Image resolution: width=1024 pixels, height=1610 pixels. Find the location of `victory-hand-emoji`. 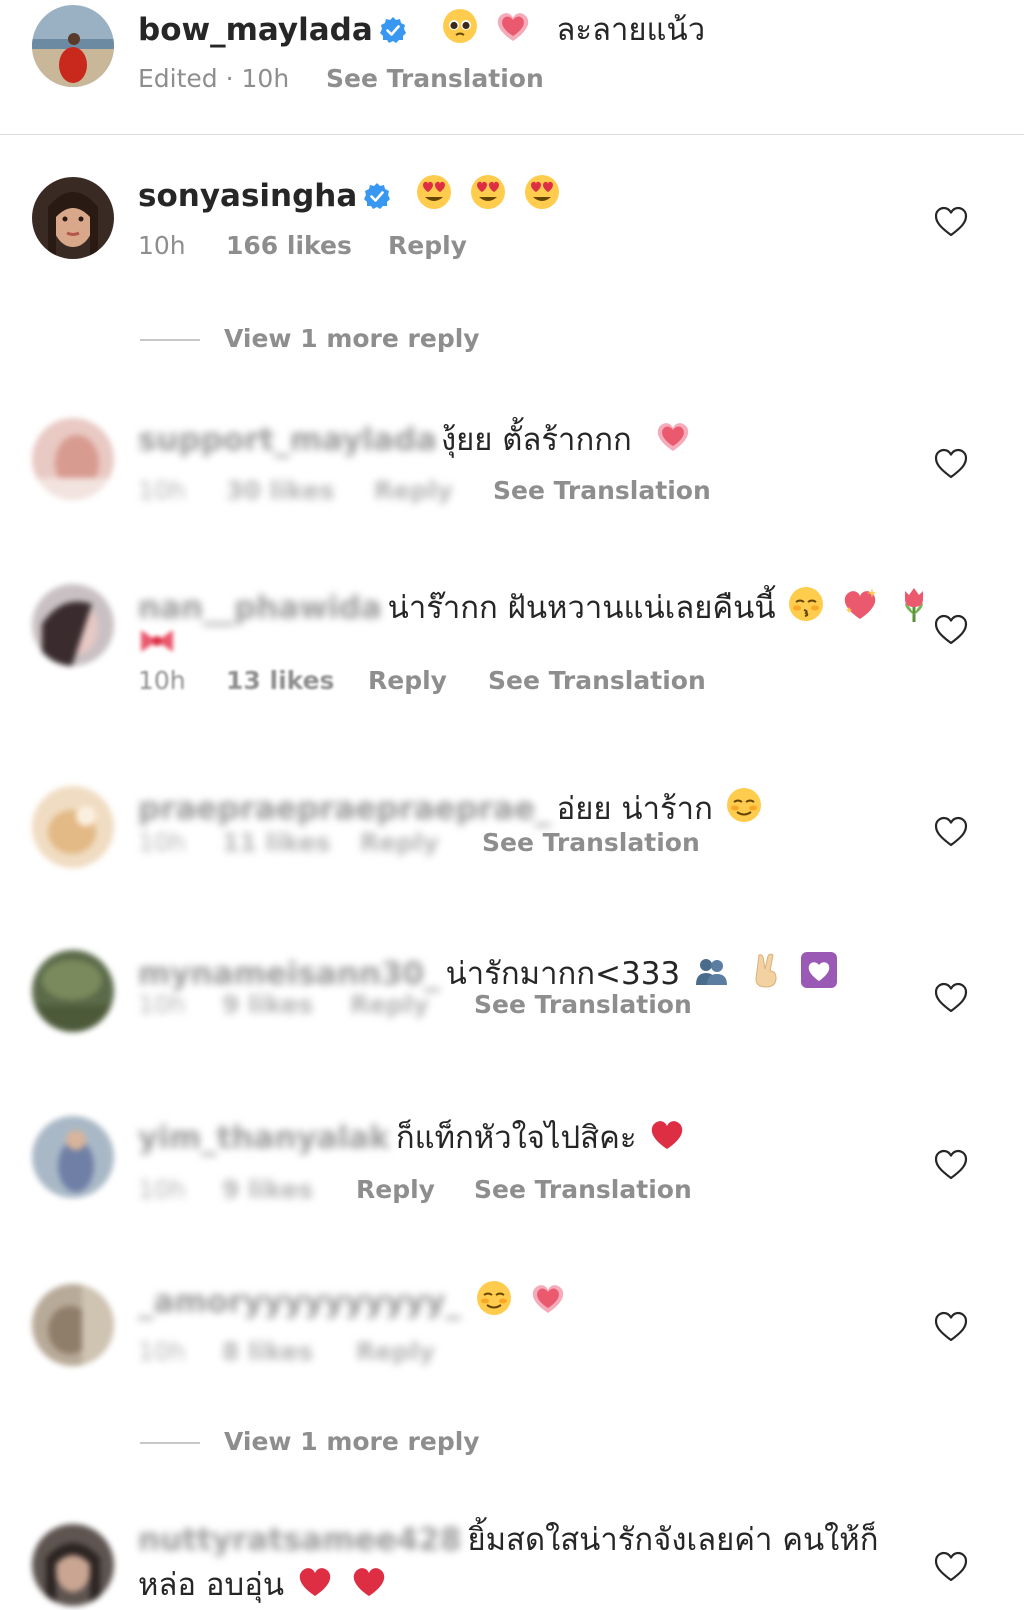

victory-hand-emoji is located at coordinates (765, 975).